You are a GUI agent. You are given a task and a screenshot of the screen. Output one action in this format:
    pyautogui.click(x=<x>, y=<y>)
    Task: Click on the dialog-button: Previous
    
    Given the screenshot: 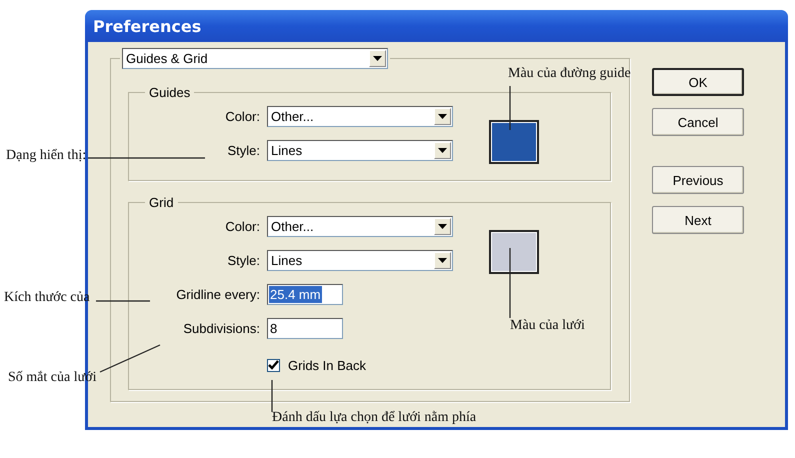 What is the action you would take?
    pyautogui.click(x=698, y=180)
    